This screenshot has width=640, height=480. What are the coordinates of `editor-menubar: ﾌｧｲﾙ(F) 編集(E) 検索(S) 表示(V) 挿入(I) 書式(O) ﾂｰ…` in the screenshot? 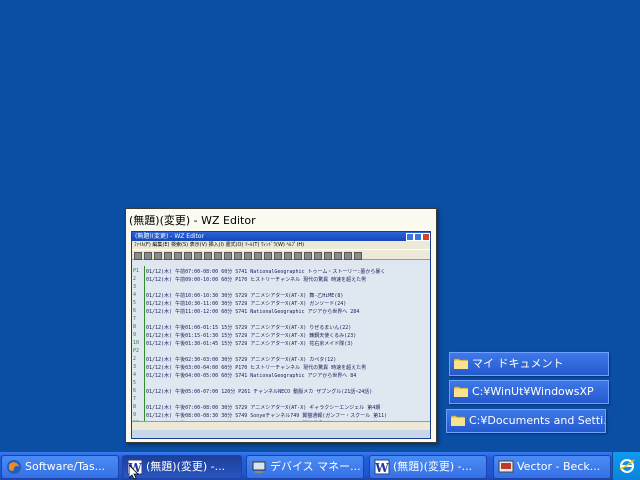 It's located at (281, 245).